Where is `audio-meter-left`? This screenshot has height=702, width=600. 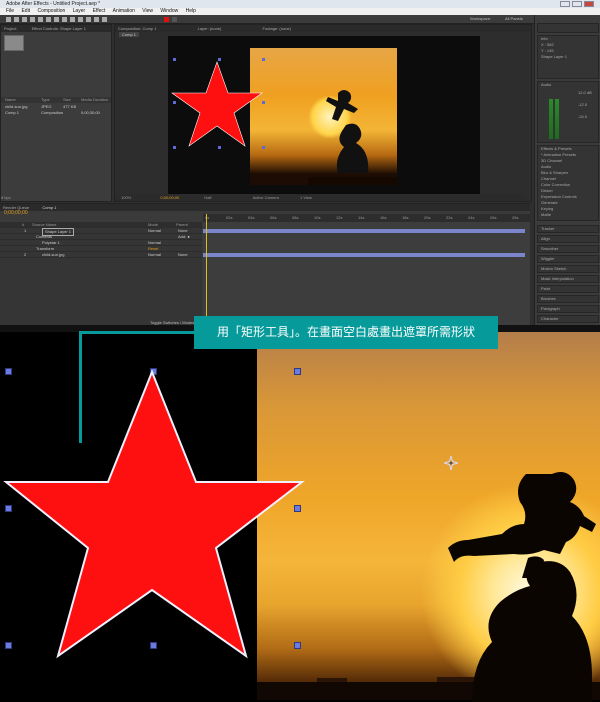 audio-meter-left is located at coordinates (551, 119).